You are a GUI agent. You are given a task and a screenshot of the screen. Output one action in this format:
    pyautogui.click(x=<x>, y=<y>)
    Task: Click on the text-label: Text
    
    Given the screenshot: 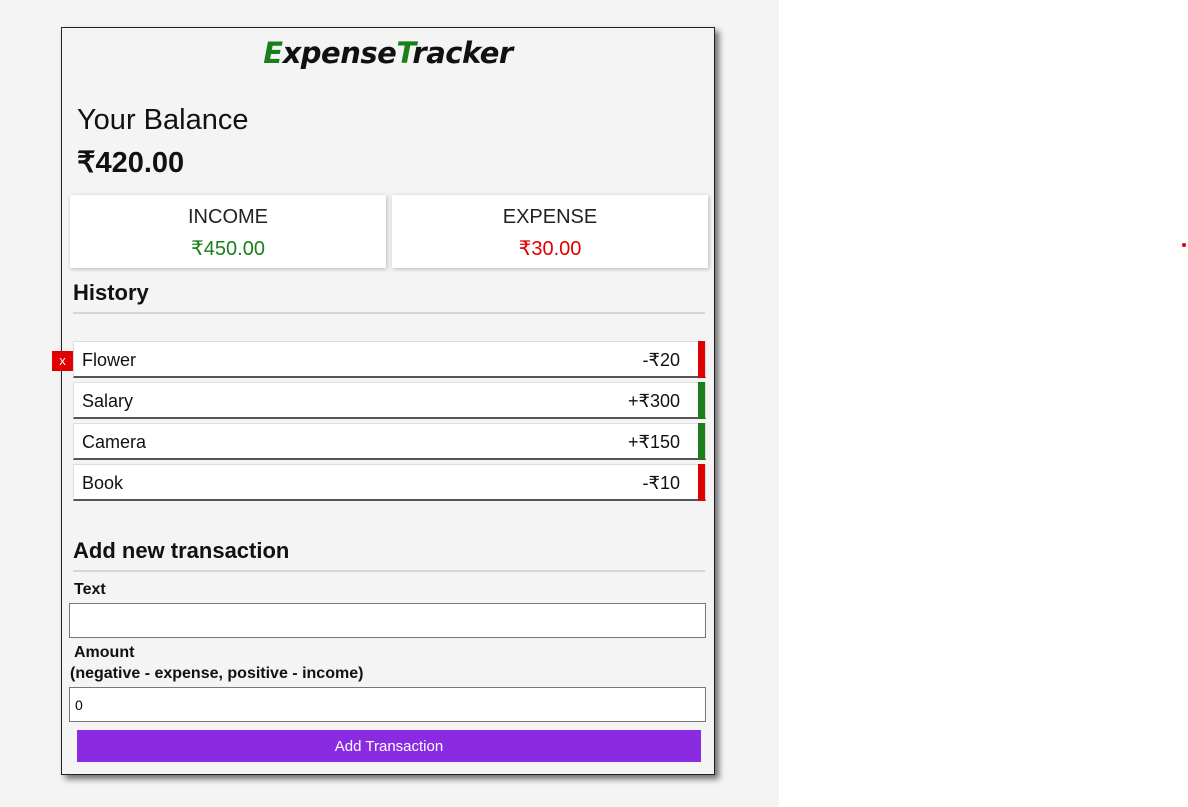 What is the action you would take?
    pyautogui.click(x=90, y=589)
    